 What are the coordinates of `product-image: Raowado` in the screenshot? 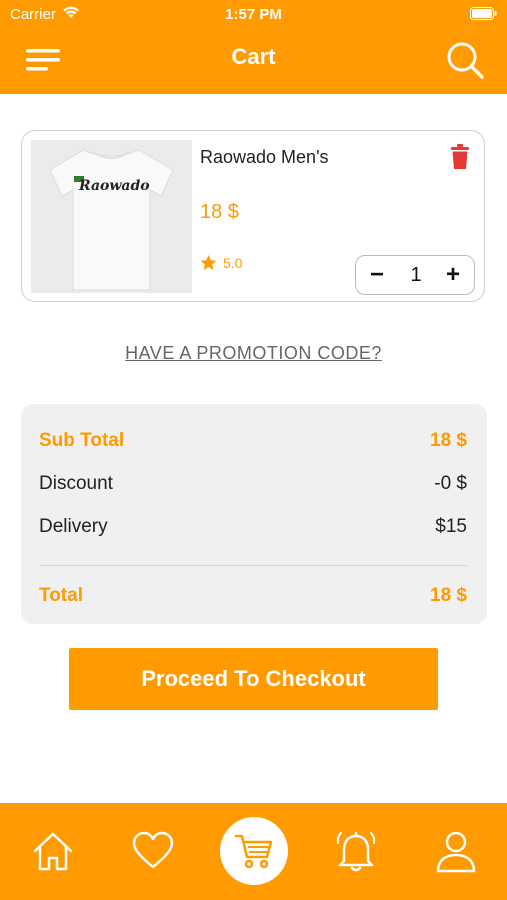 It's located at (111, 216).